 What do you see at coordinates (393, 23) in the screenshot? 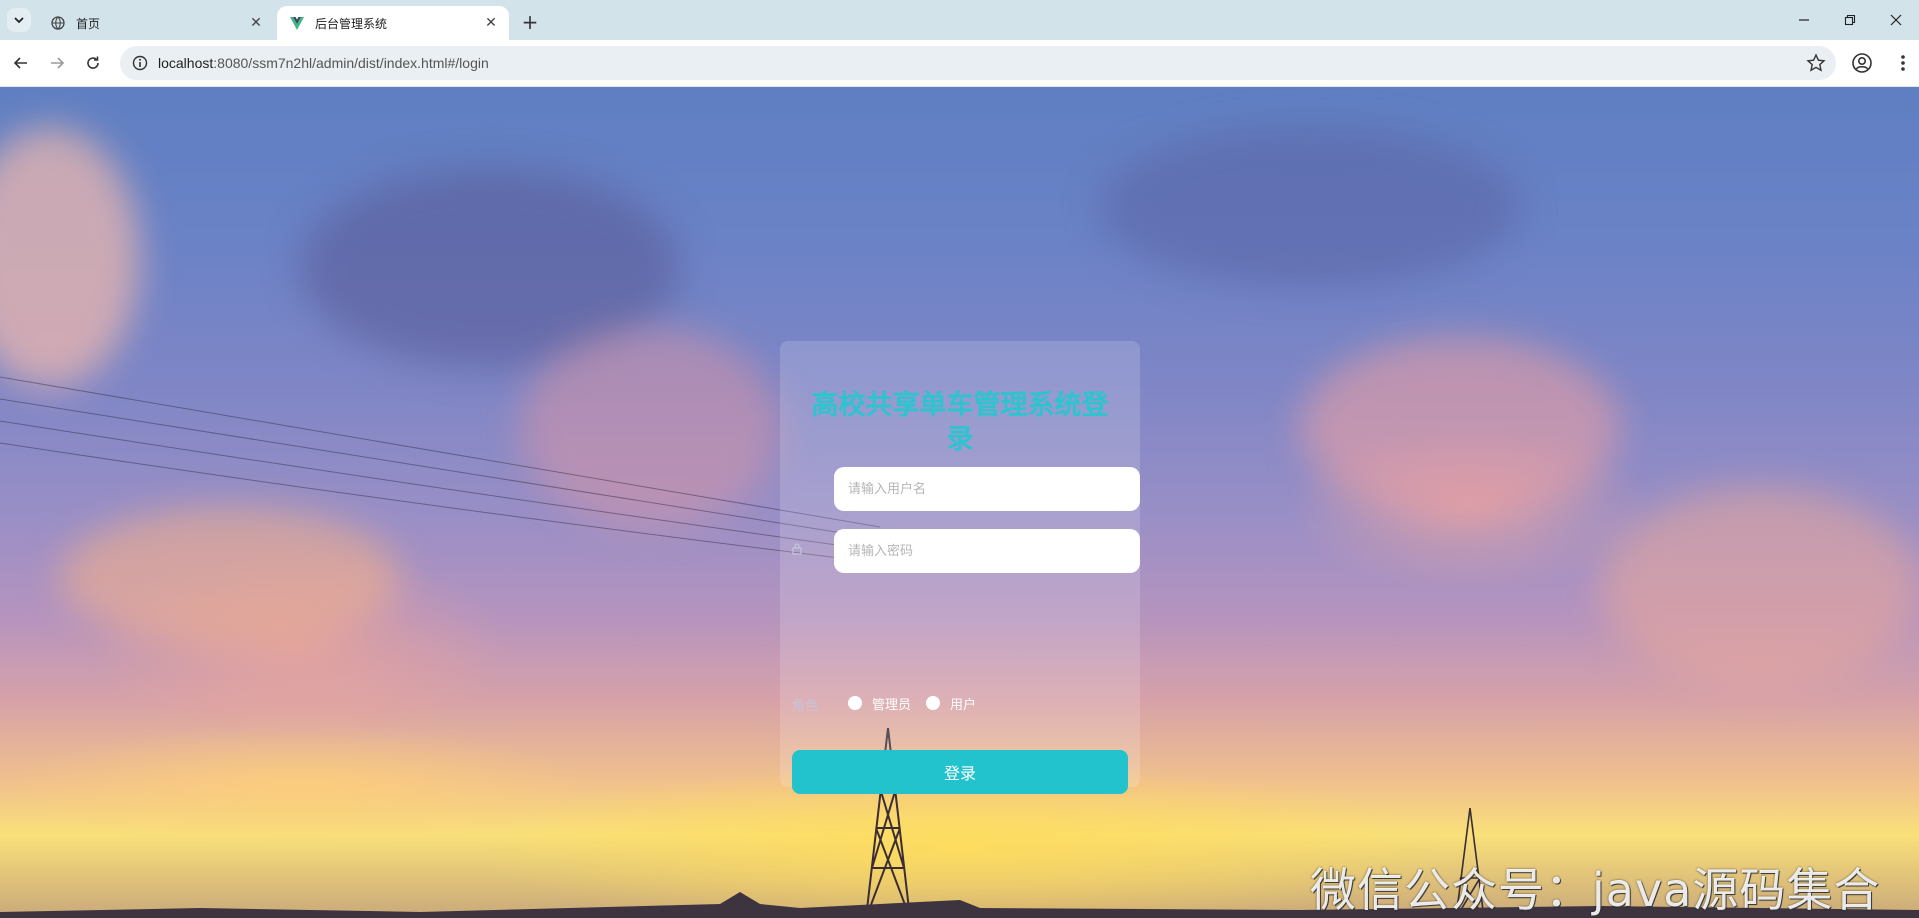
I see `tab-admin: 后台管理系统 ✕` at bounding box center [393, 23].